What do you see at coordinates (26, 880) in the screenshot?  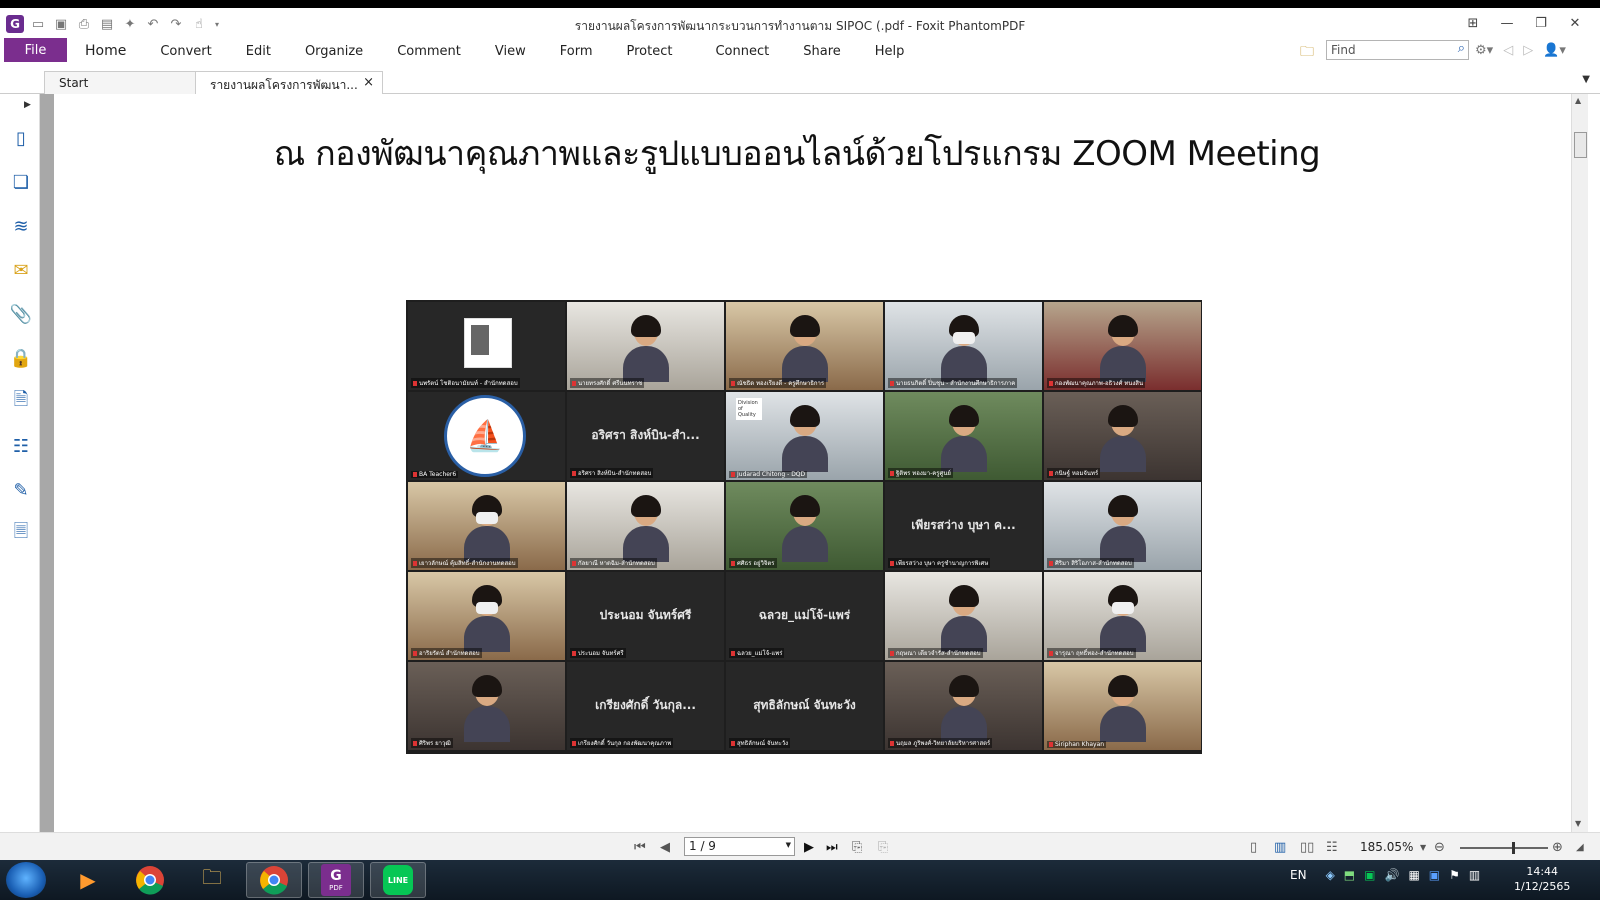 I see `start-button` at bounding box center [26, 880].